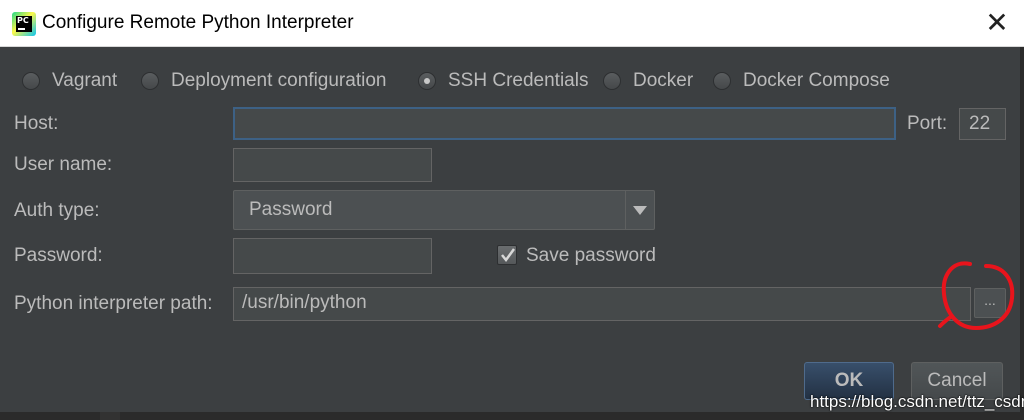 The width and height of the screenshot is (1024, 420). I want to click on radio-label: SSH Credentials, so click(518, 80).